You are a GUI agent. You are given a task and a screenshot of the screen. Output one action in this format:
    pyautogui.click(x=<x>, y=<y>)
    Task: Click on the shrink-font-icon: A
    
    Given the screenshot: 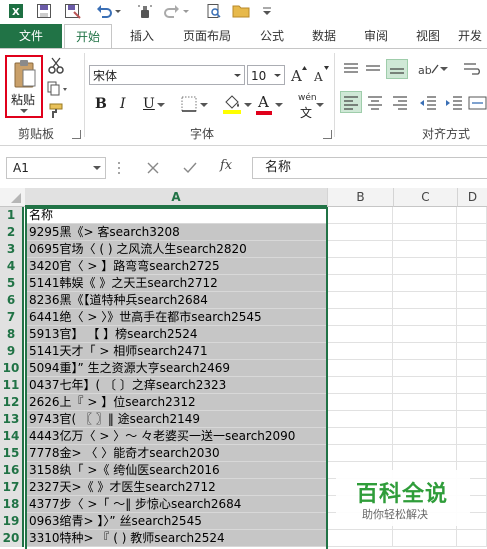 What is the action you would take?
    pyautogui.click(x=321, y=75)
    